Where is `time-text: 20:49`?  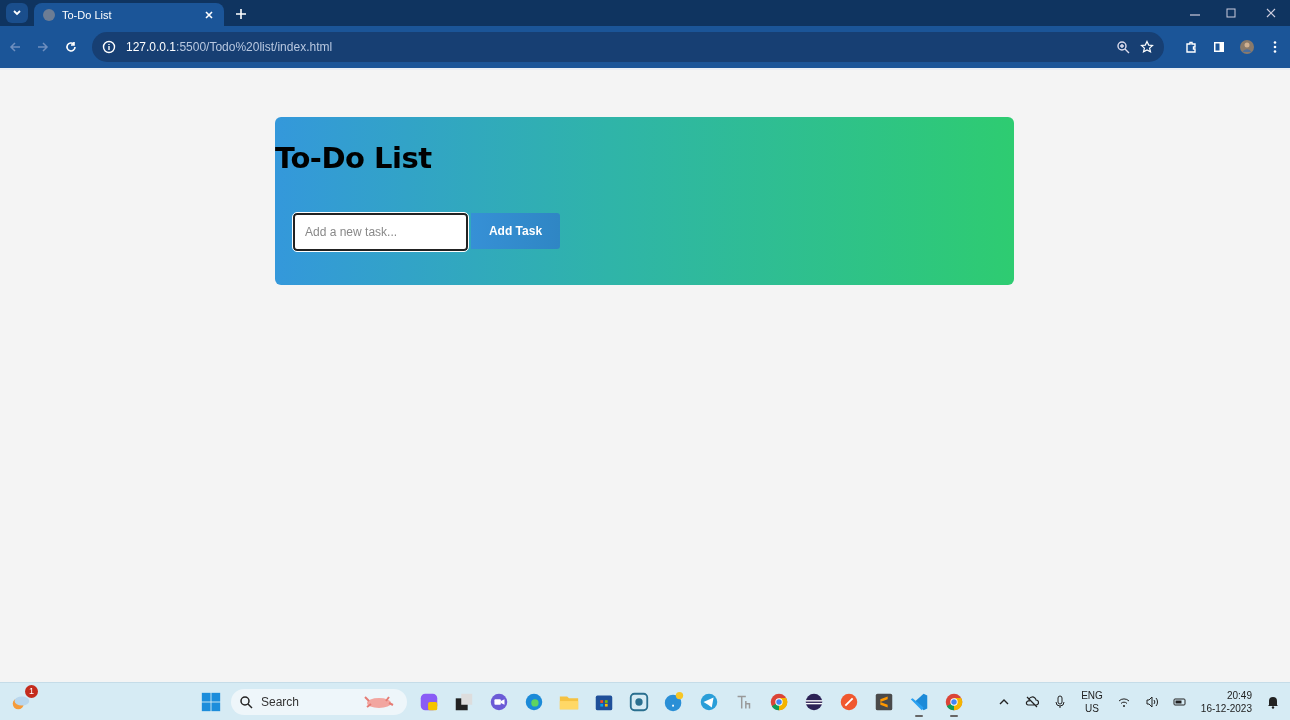 time-text: 20:49 is located at coordinates (1239, 695).